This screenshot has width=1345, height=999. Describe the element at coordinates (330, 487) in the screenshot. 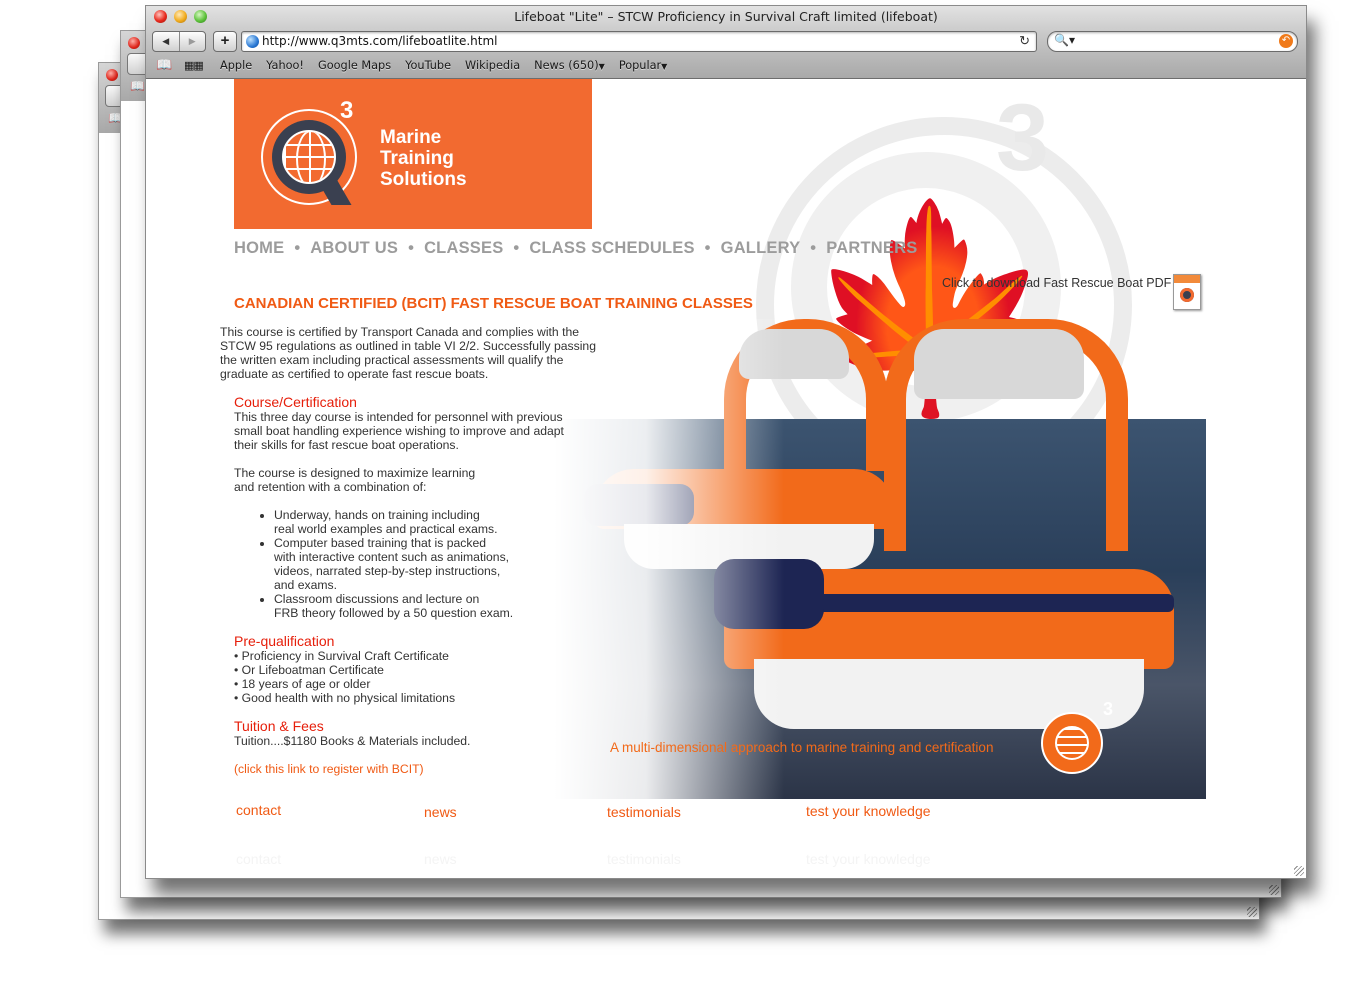

I see `course-line: and retention with a combination of:` at that location.